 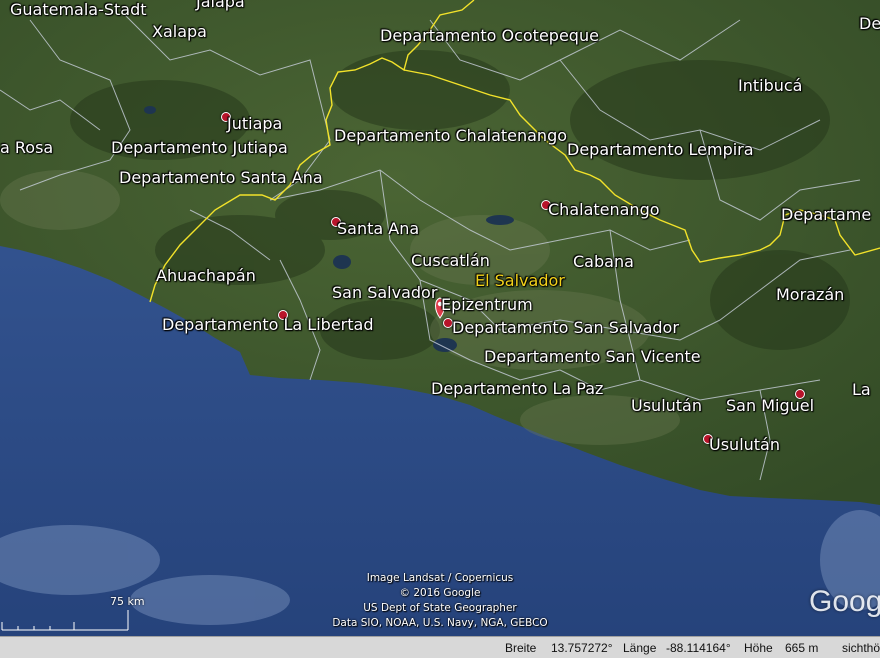 I want to click on attribution-line: Data SIO, NOAA, U.S. Navy, NGA, GEBCO, so click(x=440, y=623).